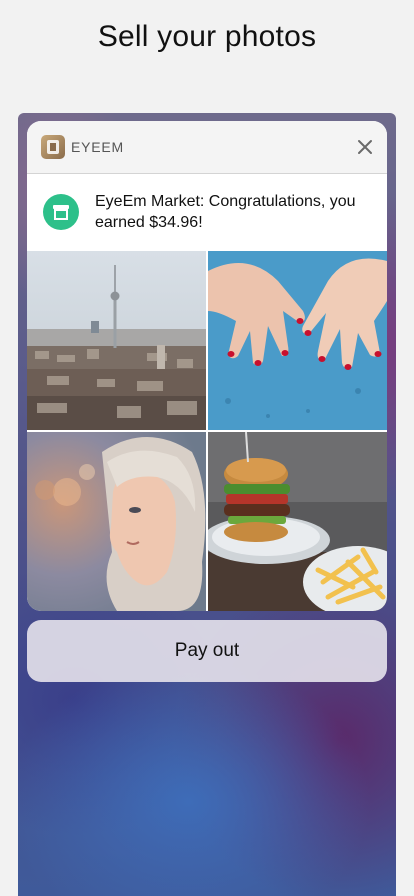  What do you see at coordinates (116, 340) in the screenshot?
I see `photo-city-skyline` at bounding box center [116, 340].